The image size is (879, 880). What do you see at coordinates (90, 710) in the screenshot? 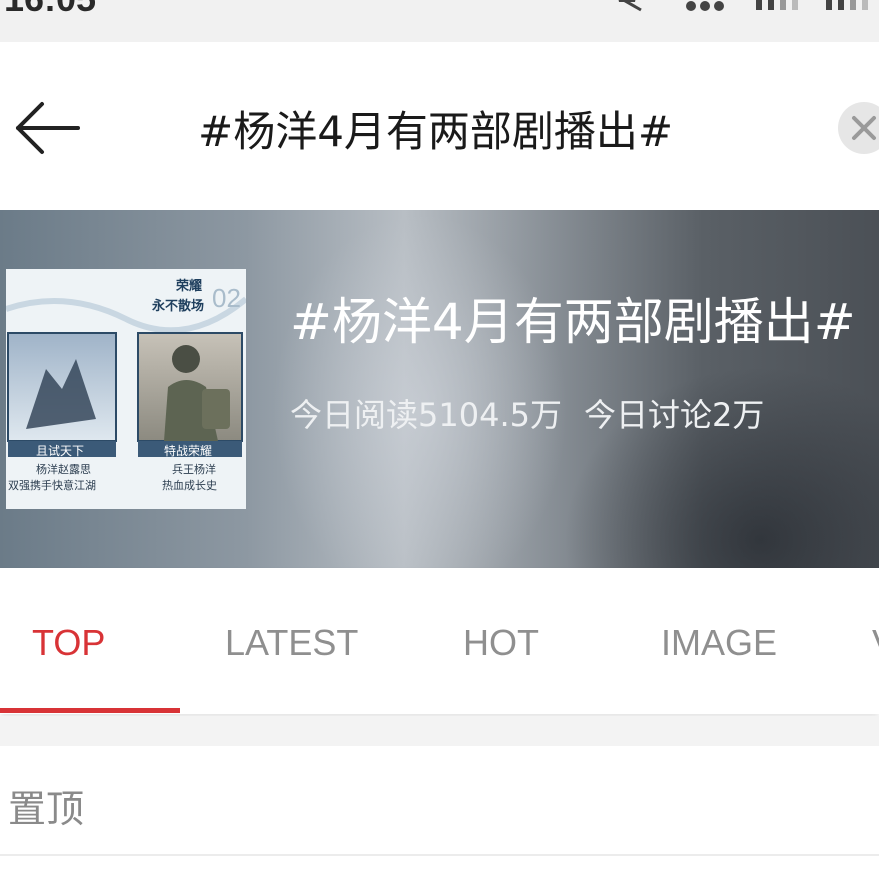
I see `active-tab-indicator` at bounding box center [90, 710].